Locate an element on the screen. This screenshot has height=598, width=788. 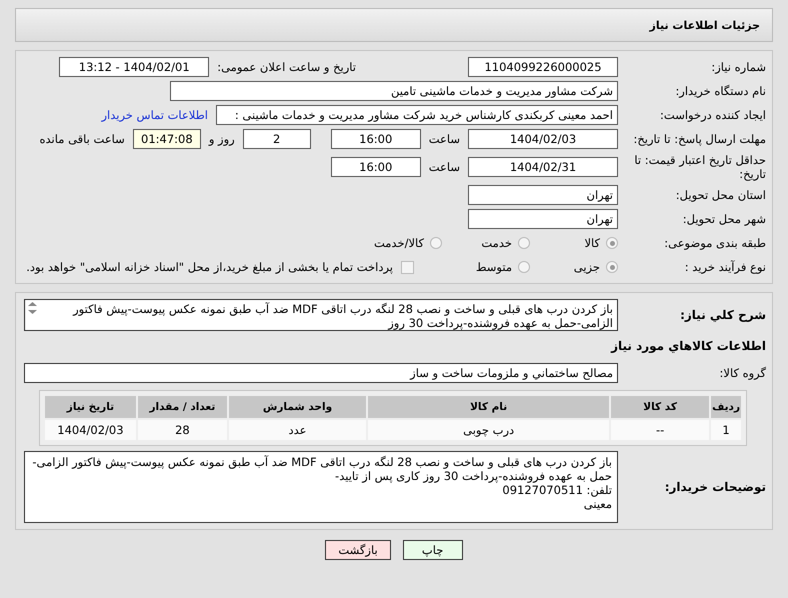
remaining-time-field: 01:47:08 is located at coordinates (166, 139).